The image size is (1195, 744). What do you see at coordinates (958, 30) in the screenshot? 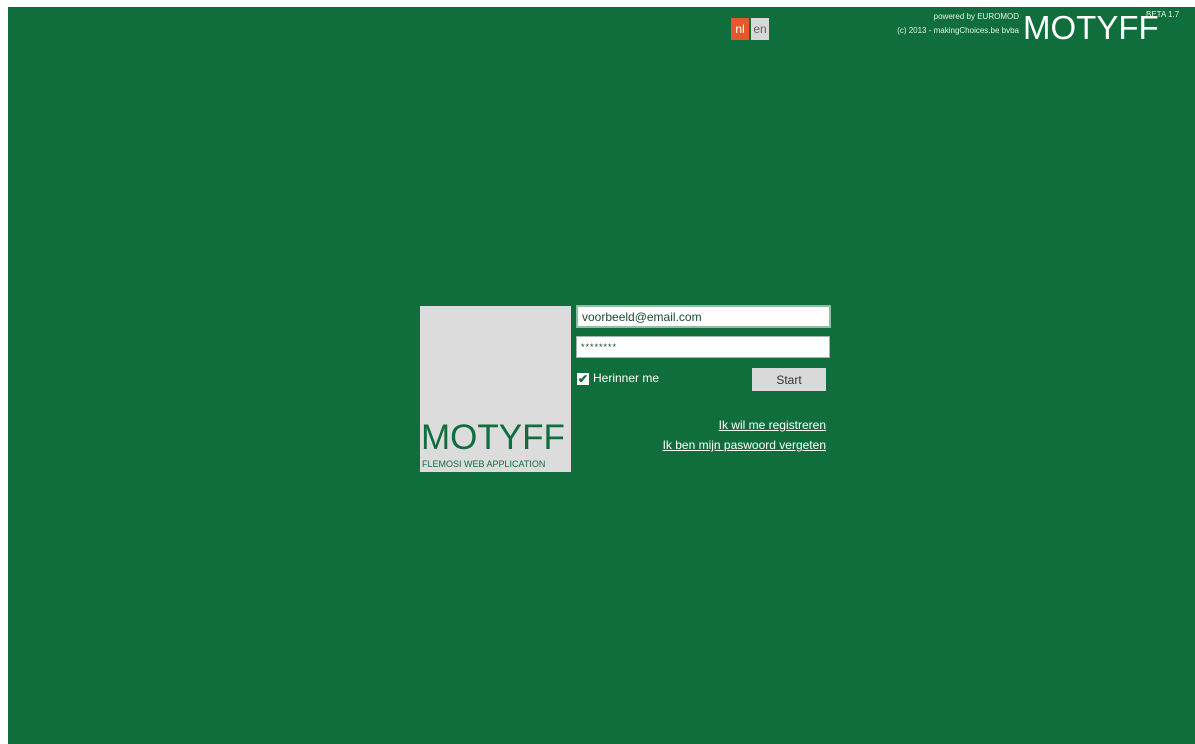
I see `copyright-text: (c) 2013 - makingChoices.be bvba` at bounding box center [958, 30].